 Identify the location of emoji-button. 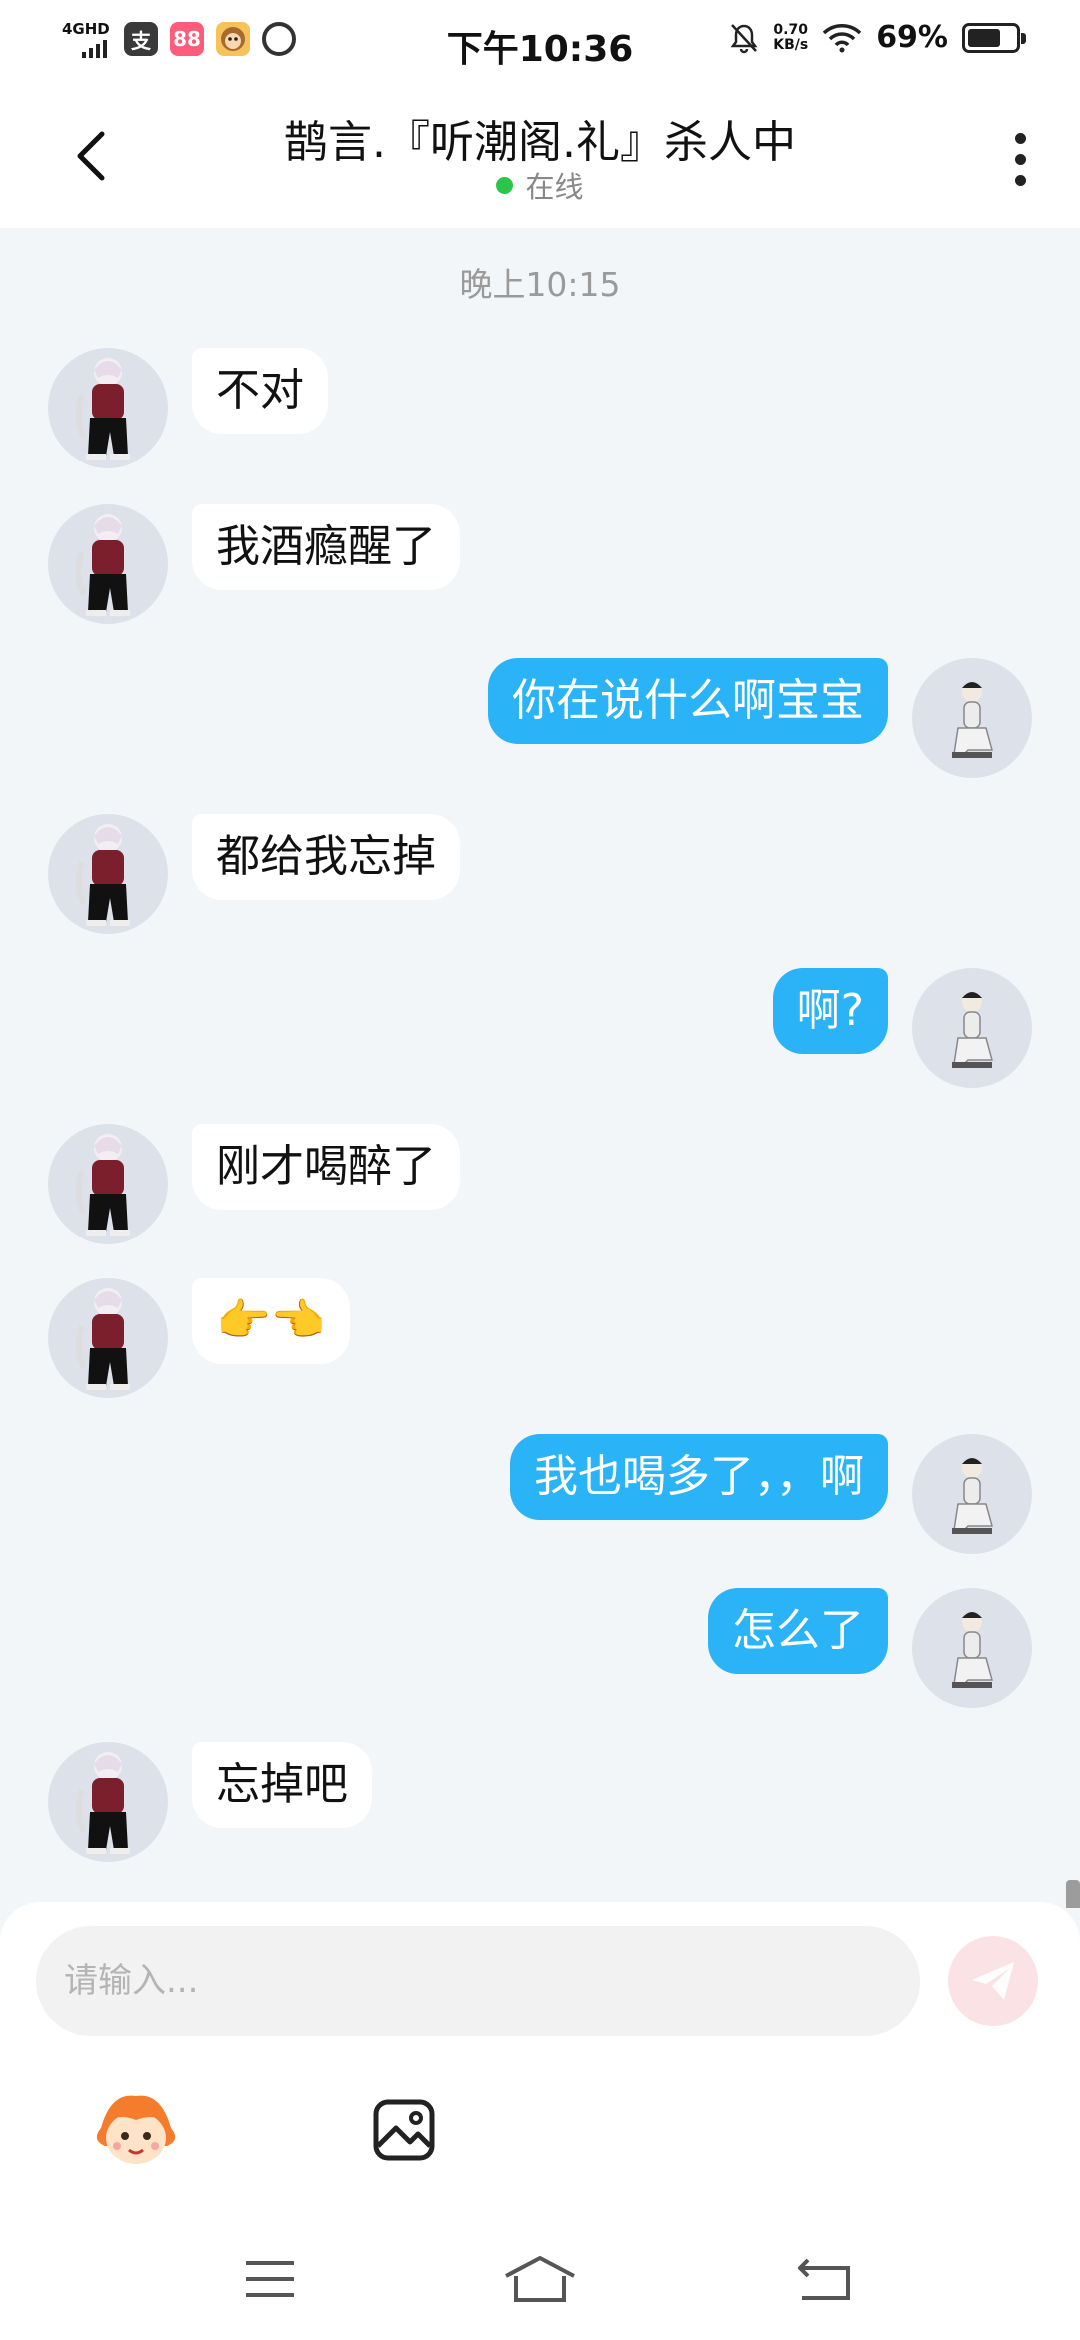
(136, 2130).